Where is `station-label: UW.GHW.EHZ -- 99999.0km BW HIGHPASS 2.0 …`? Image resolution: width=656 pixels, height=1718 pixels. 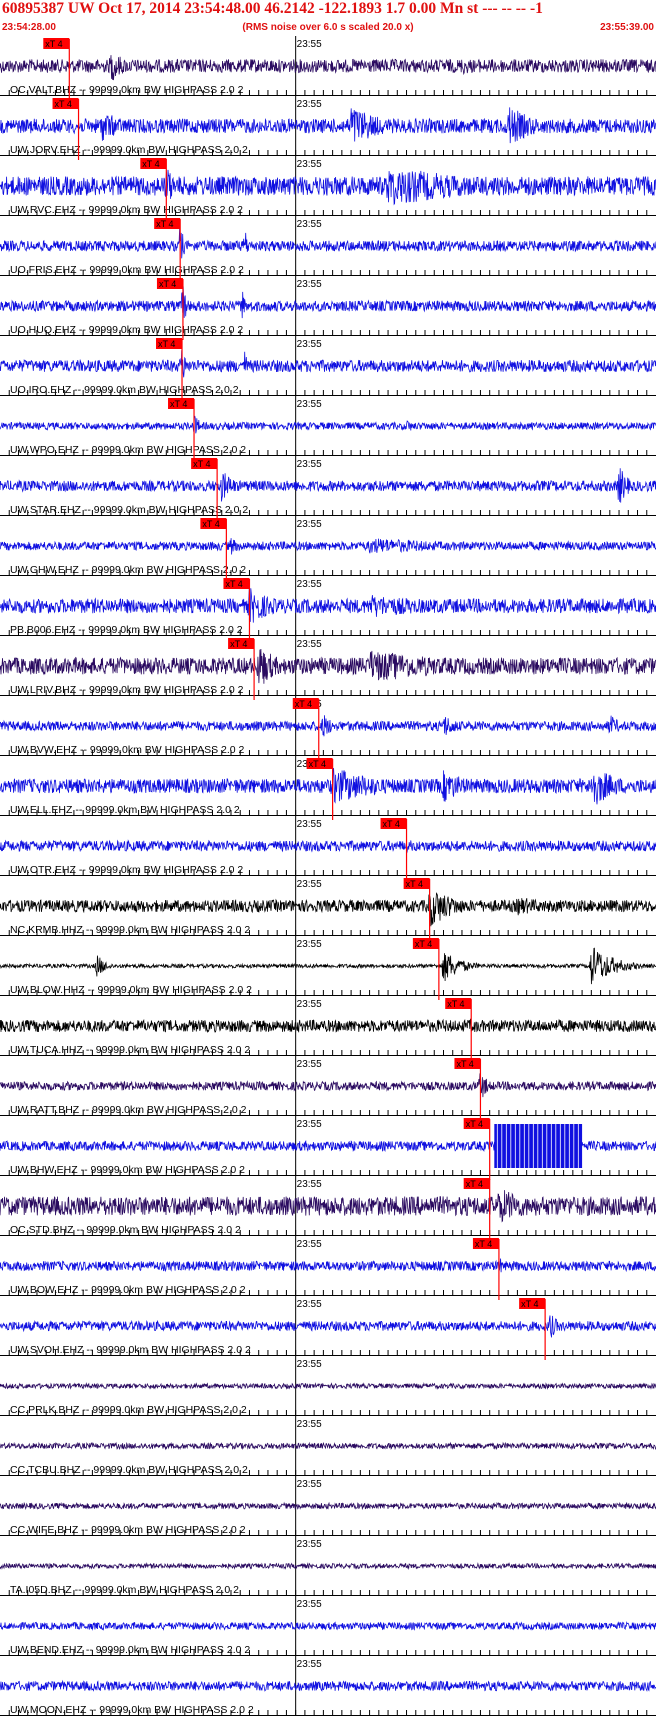
station-label: UW.GHW.EHZ -- 99999.0km BW HIGHPASS 2.0 … is located at coordinates (128, 570).